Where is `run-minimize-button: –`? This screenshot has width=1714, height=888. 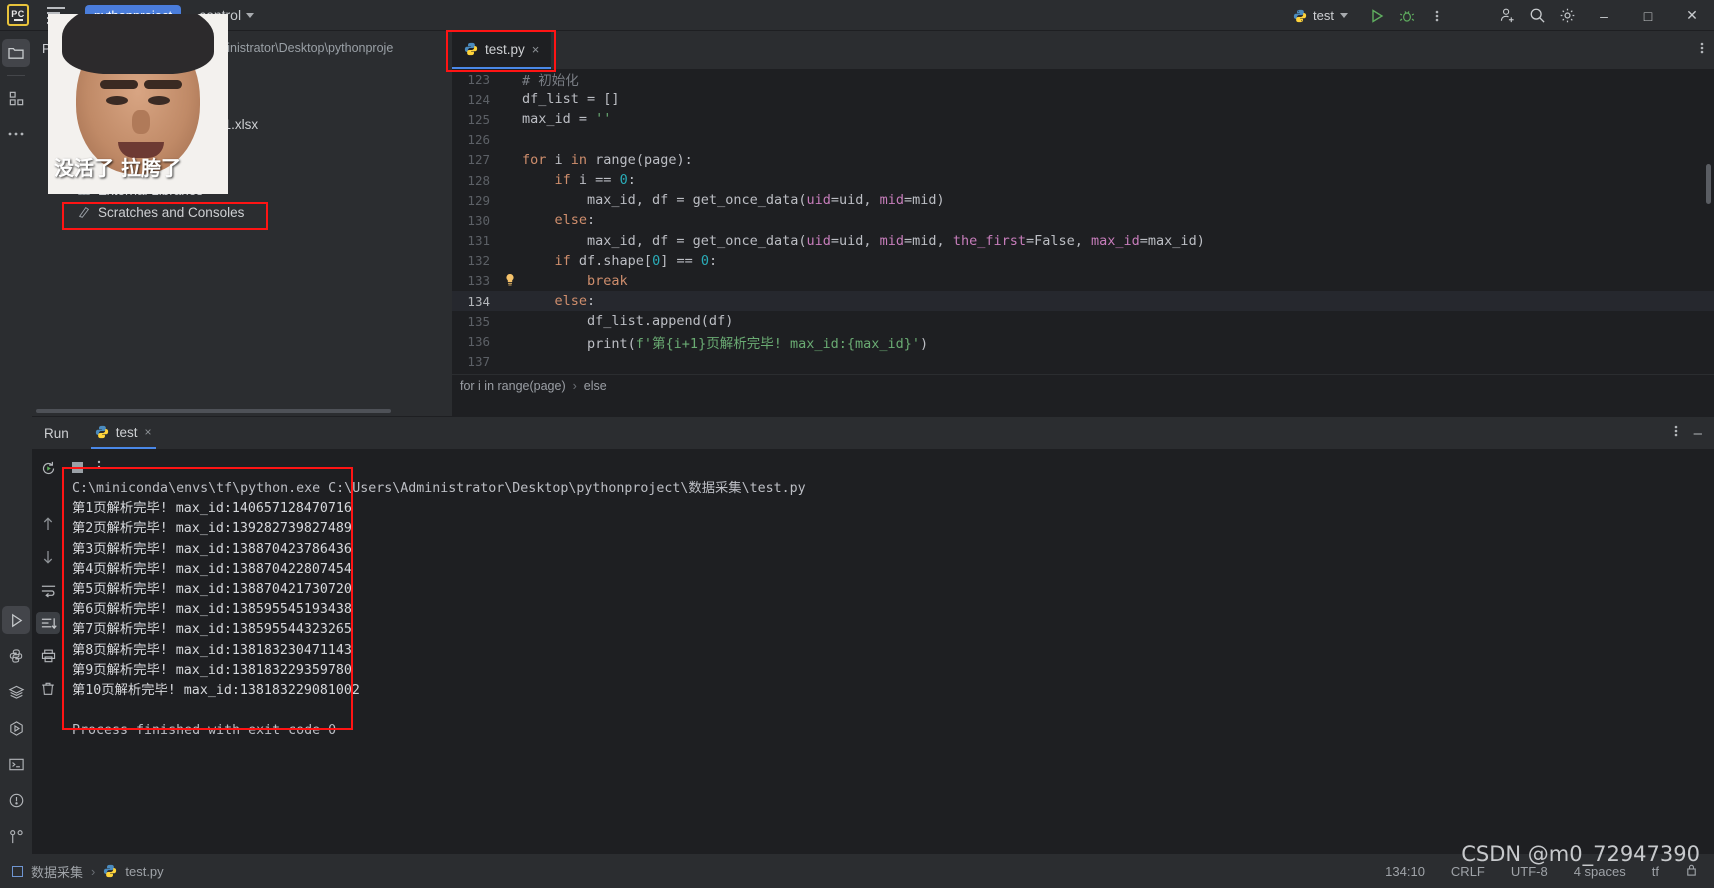
run-minimize-button: – is located at coordinates (1698, 433).